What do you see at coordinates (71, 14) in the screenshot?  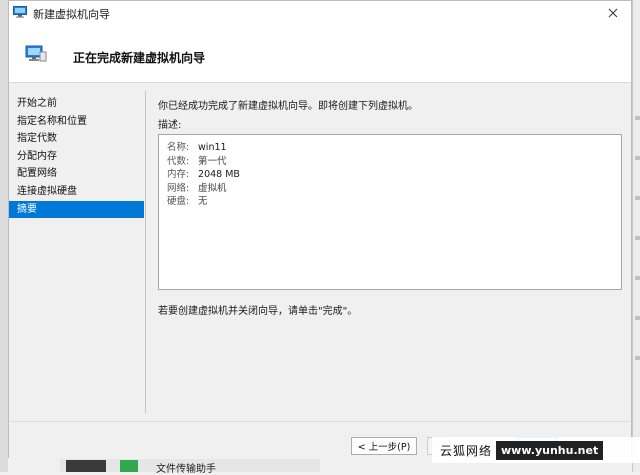 I see `window-title: 新建虚拟机向导` at bounding box center [71, 14].